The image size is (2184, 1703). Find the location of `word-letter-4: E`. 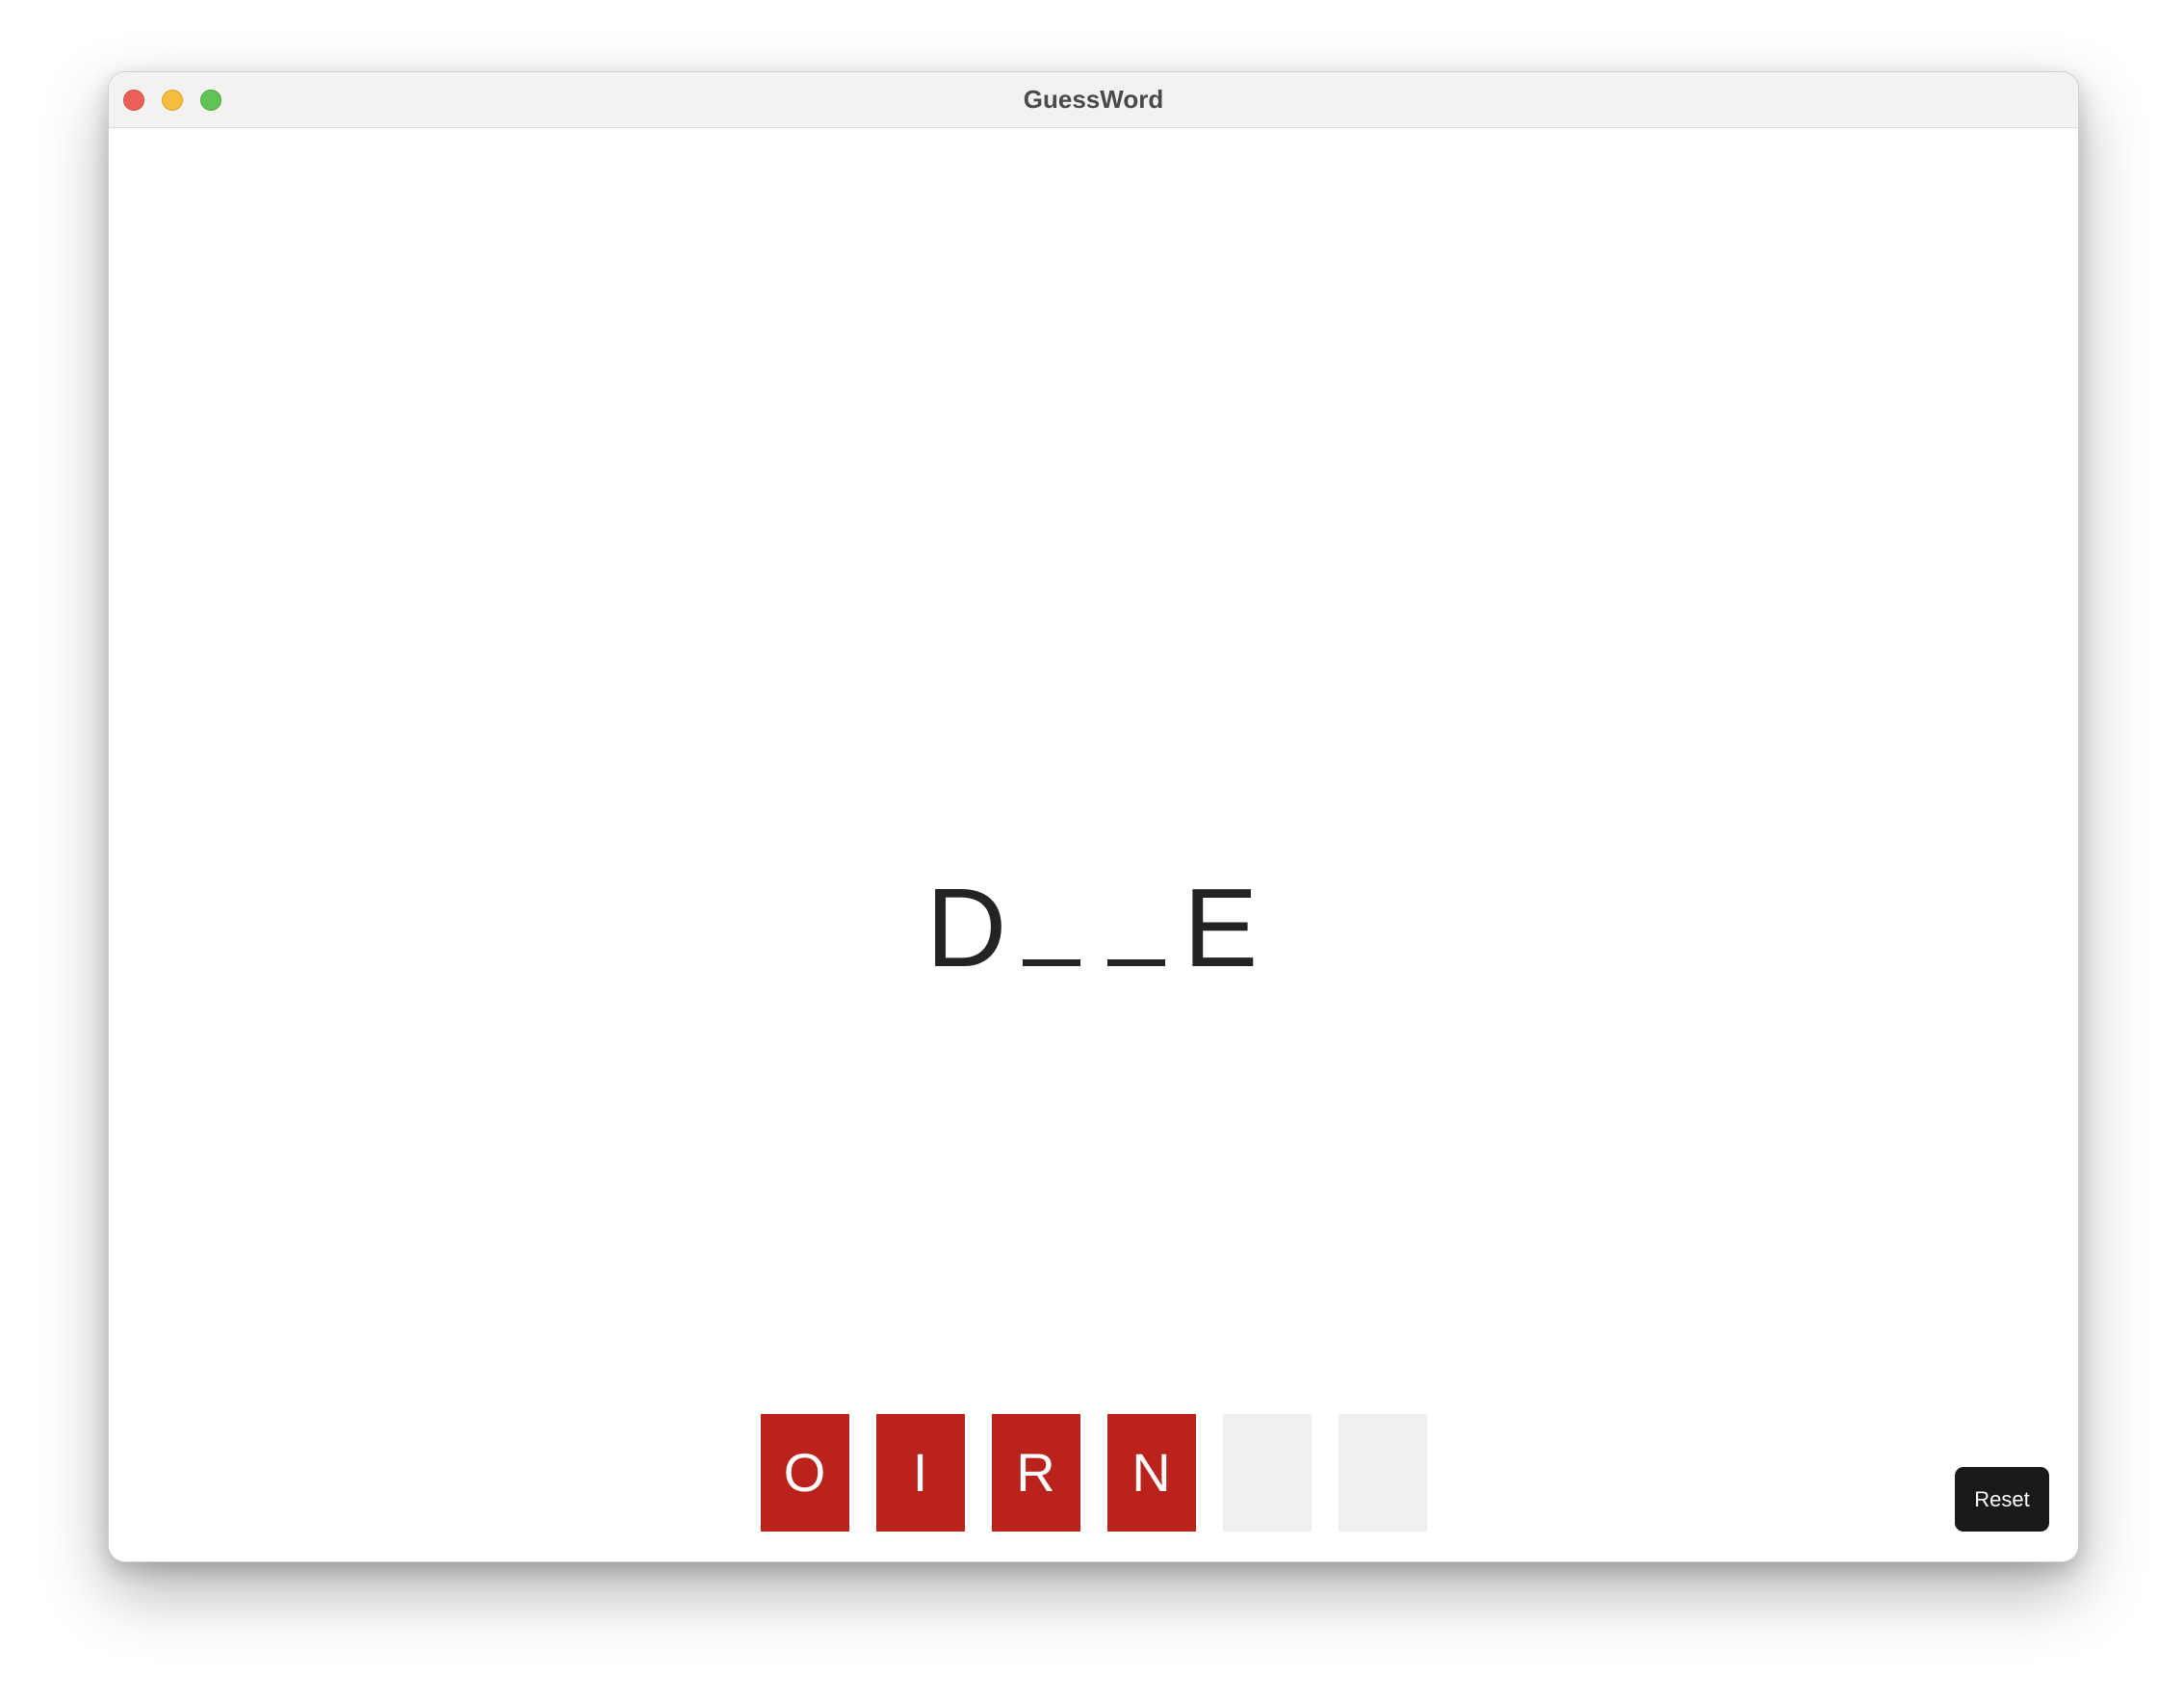

word-letter-4: E is located at coordinates (1221, 927).